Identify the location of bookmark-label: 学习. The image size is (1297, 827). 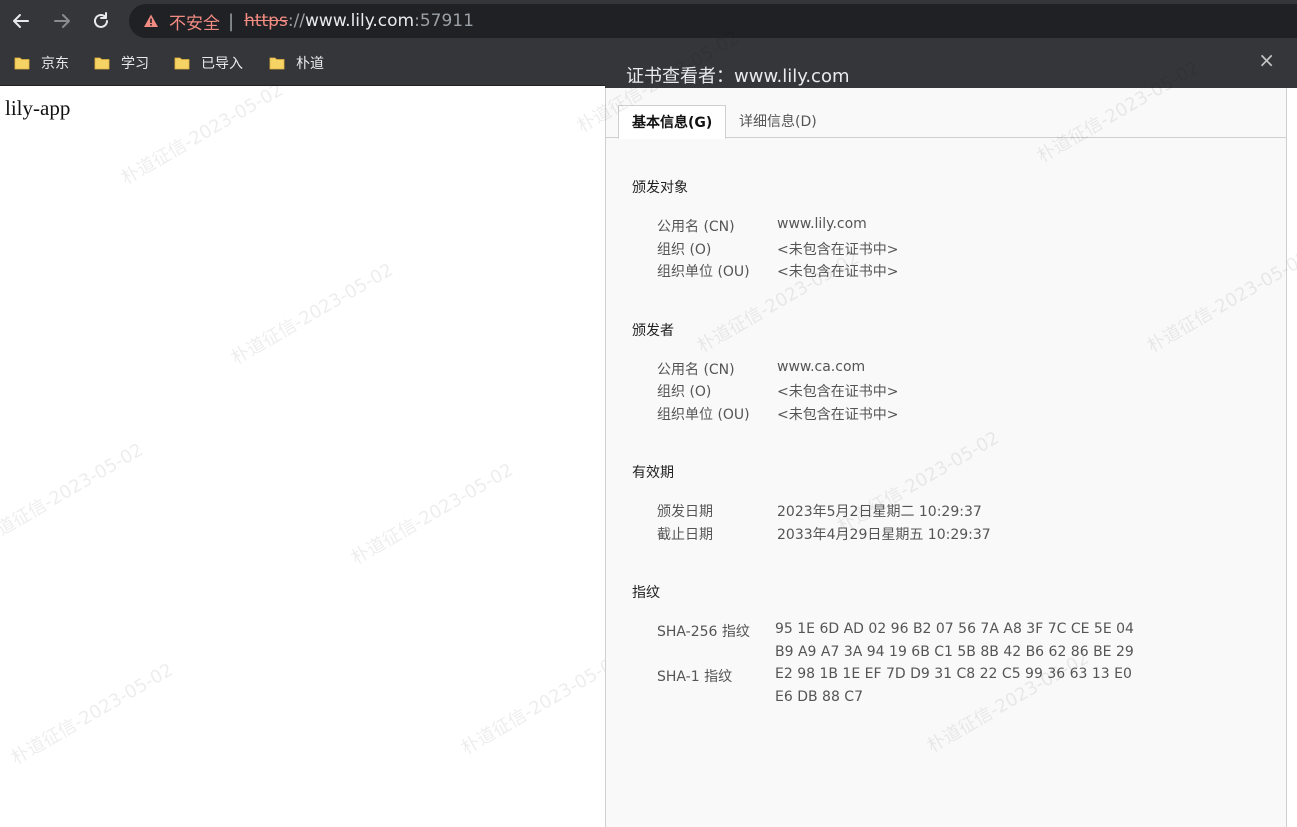
(135, 64).